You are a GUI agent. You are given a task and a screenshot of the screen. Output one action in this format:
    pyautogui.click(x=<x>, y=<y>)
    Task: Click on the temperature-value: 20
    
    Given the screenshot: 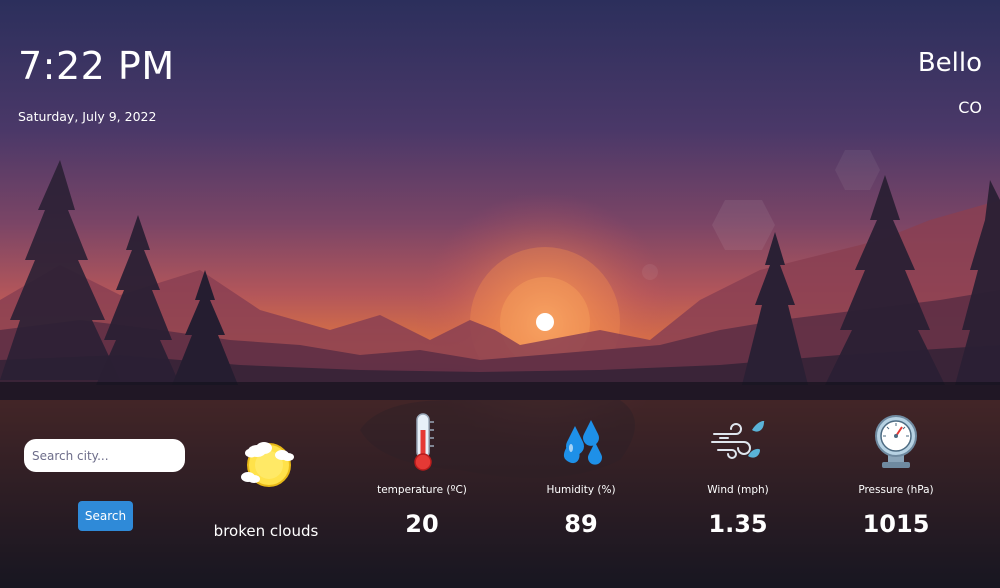 What is the action you would take?
    pyautogui.click(x=422, y=524)
    